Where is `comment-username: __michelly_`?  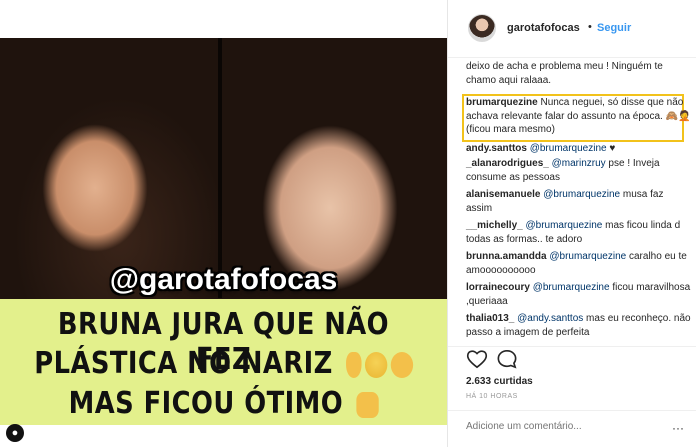
comment-username: __michelly_ is located at coordinates (494, 225).